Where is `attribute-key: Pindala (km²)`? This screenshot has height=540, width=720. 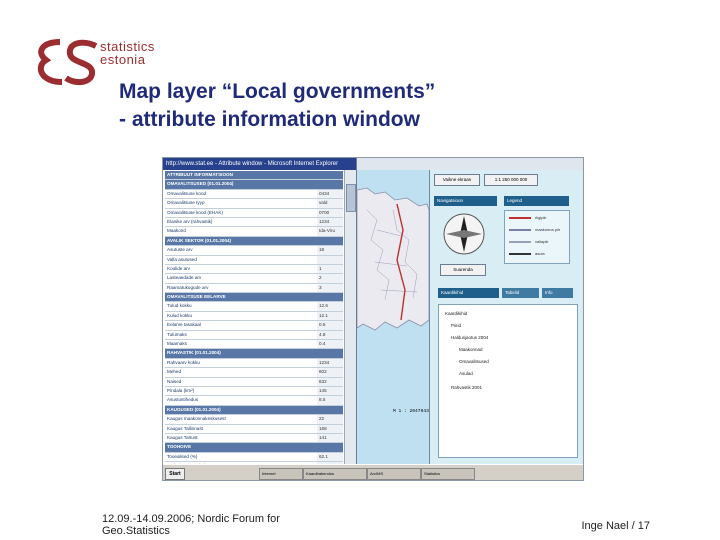
attribute-key: Pindala (km²) is located at coordinates (181, 390).